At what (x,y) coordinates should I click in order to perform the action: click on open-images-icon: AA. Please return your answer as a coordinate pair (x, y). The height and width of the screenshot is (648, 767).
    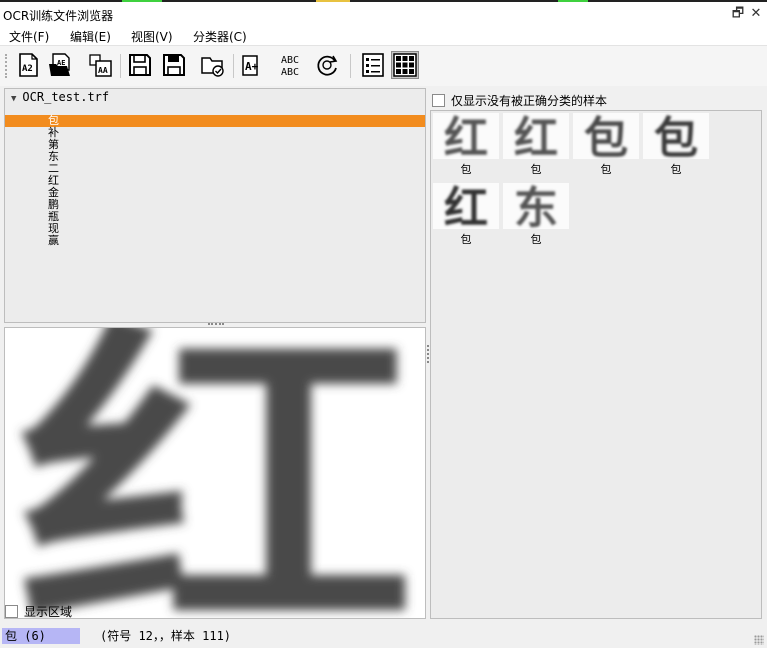
    Looking at the image, I should click on (100, 65).